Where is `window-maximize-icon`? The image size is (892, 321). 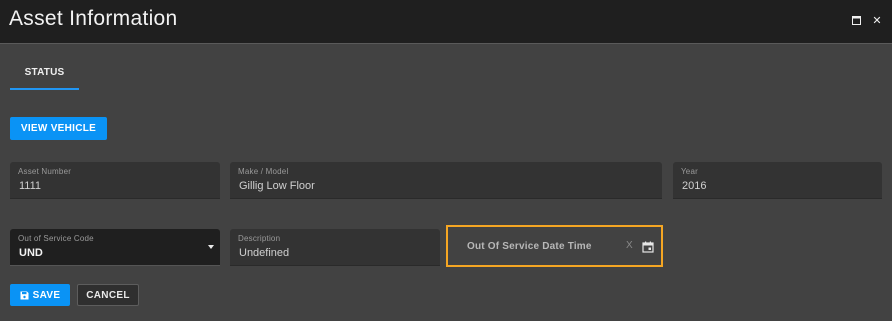 window-maximize-icon is located at coordinates (856, 20).